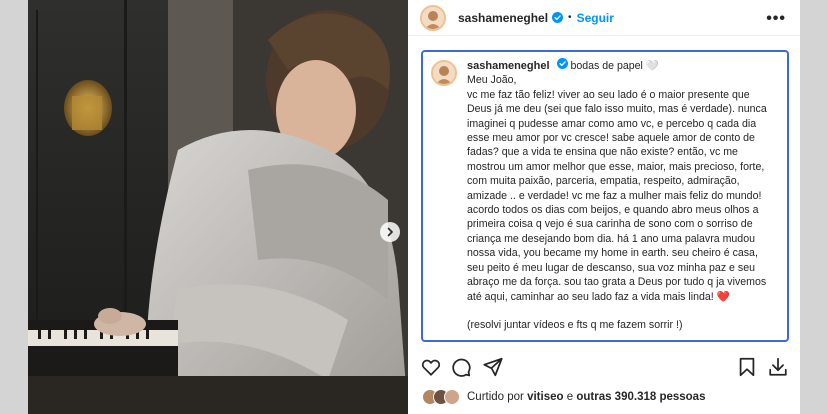  Describe the element at coordinates (640, 397) in the screenshot. I see `liked-by-others-link: outras 390.318 pessoas` at that location.